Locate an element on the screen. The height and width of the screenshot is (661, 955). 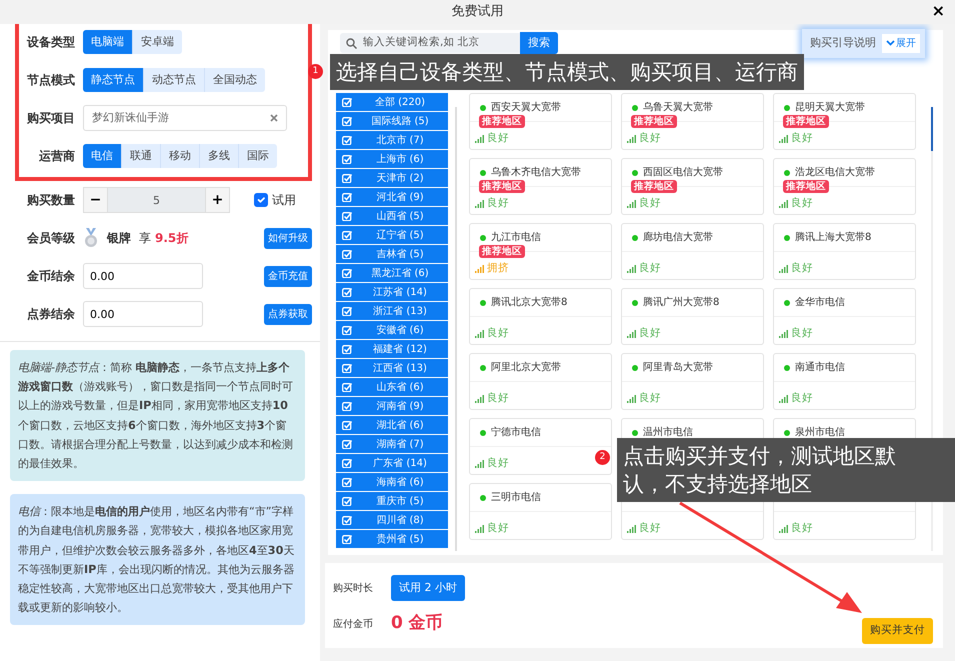
enjoy-label: 享 is located at coordinates (145, 238).